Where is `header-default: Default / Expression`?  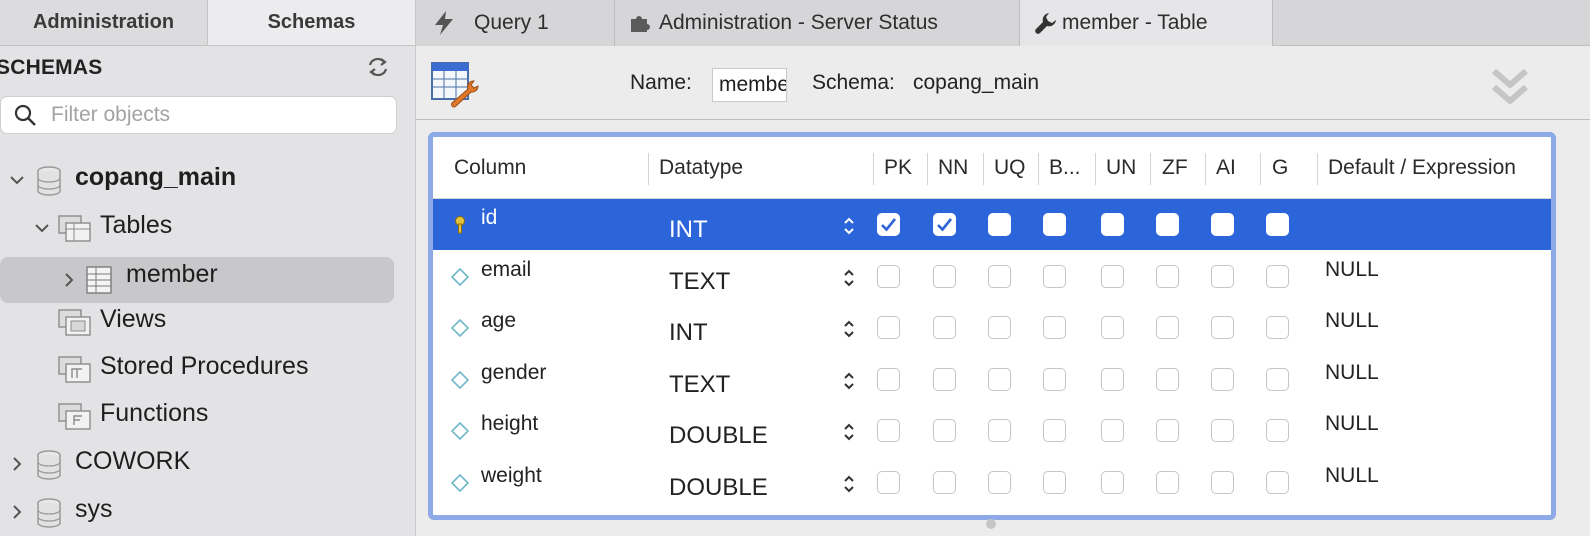 header-default: Default / Expression is located at coordinates (1422, 168).